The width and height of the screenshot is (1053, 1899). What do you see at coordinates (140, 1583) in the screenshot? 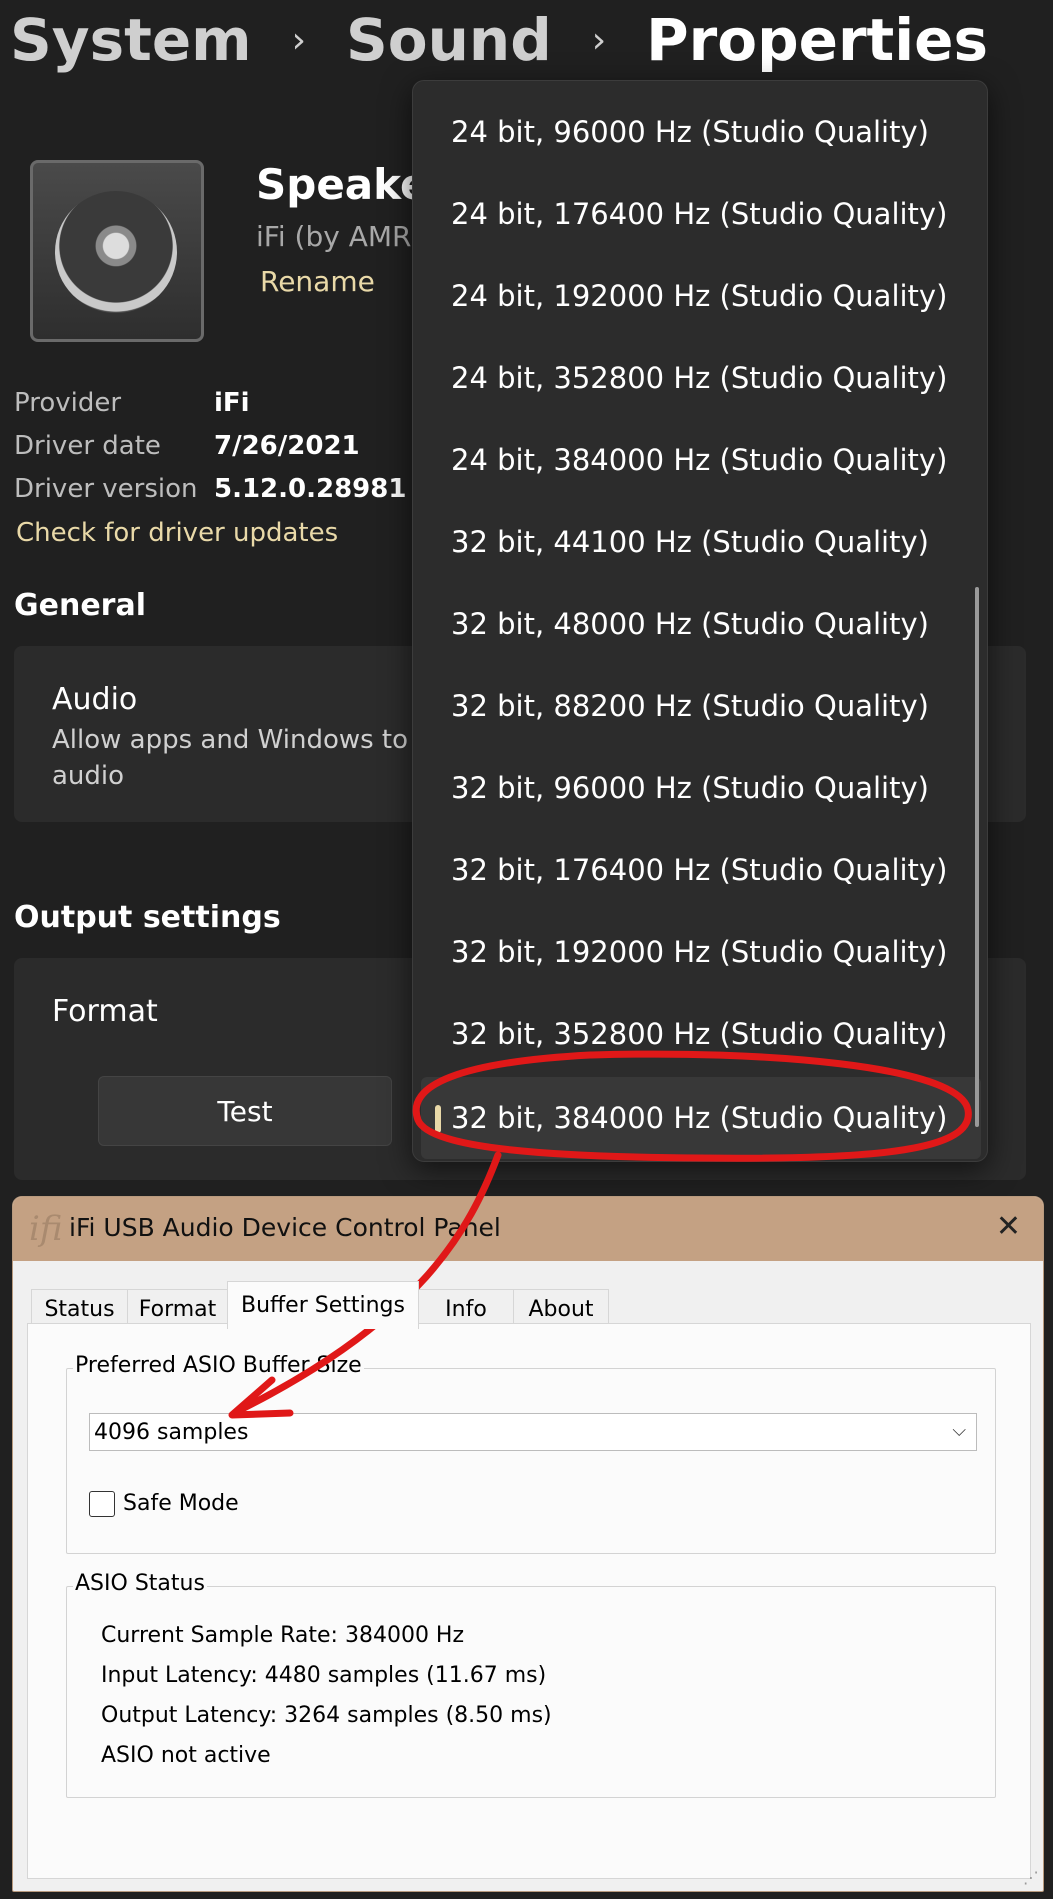
I see `asio-status-group-label: ASIO Status` at bounding box center [140, 1583].